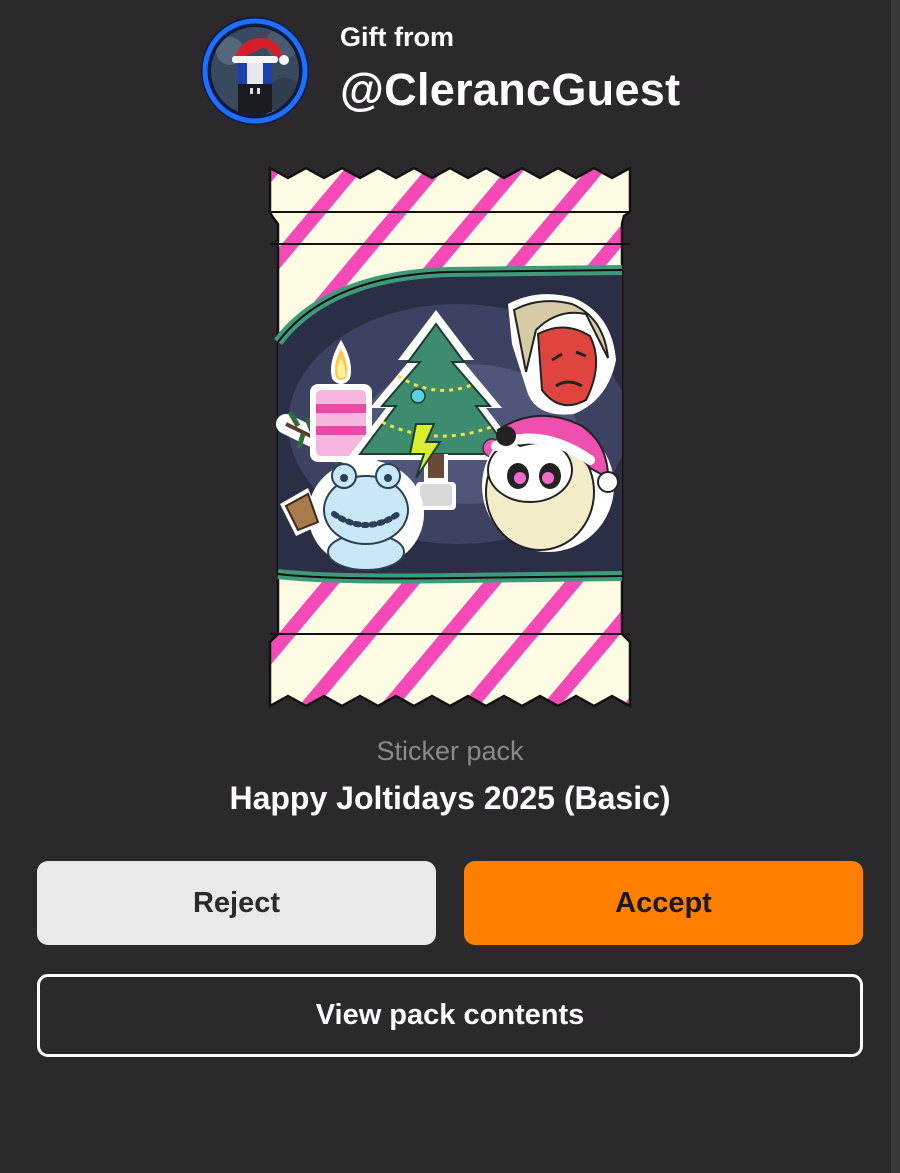 The image size is (900, 1173). Describe the element at coordinates (510, 90) in the screenshot. I see `sender-username: @ClerancGuest` at that location.